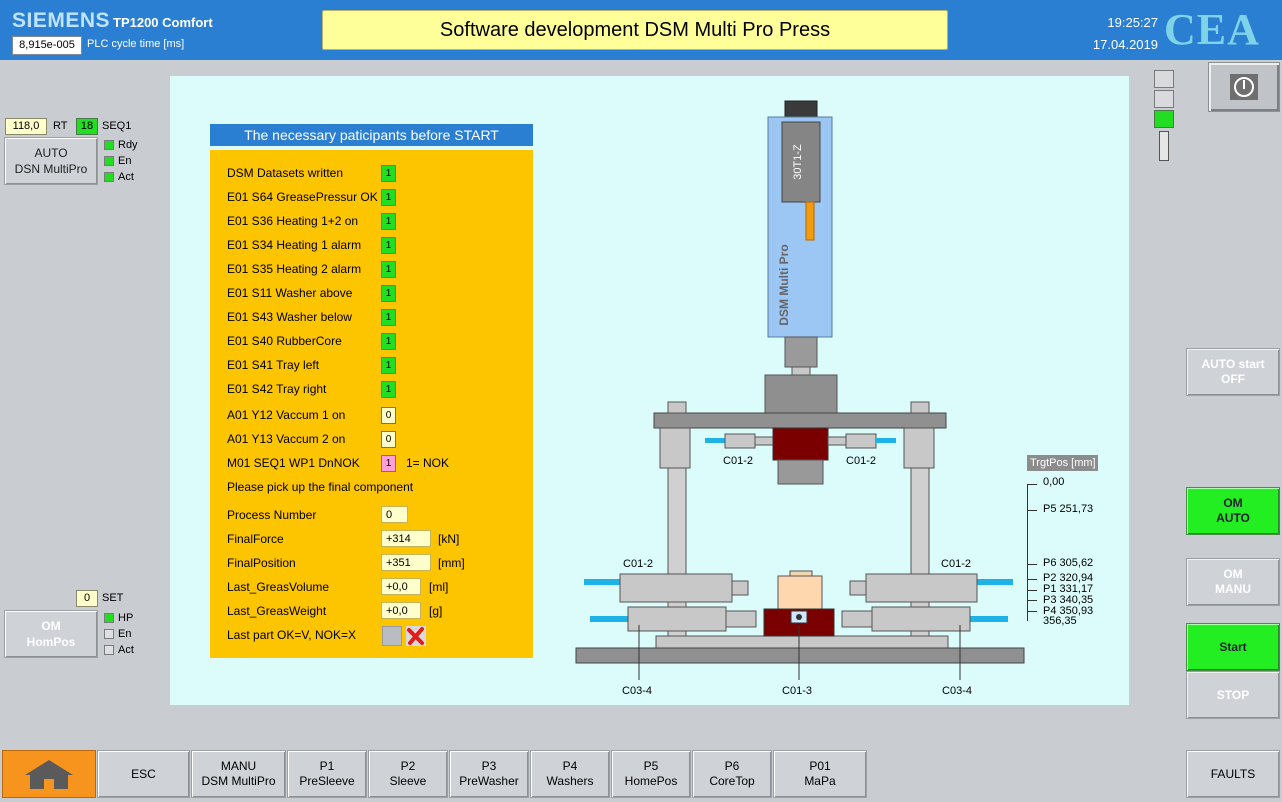 The image size is (1282, 802). I want to click on om-hompos-button: OM HomPos, so click(51, 634).